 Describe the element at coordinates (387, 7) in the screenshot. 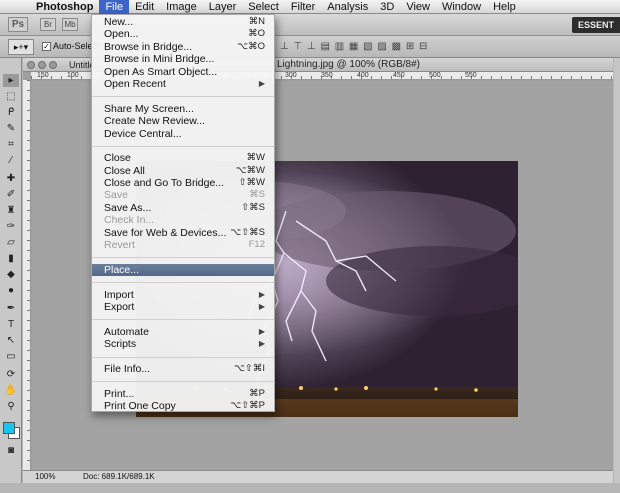

I see `menu-3d: 3D` at that location.